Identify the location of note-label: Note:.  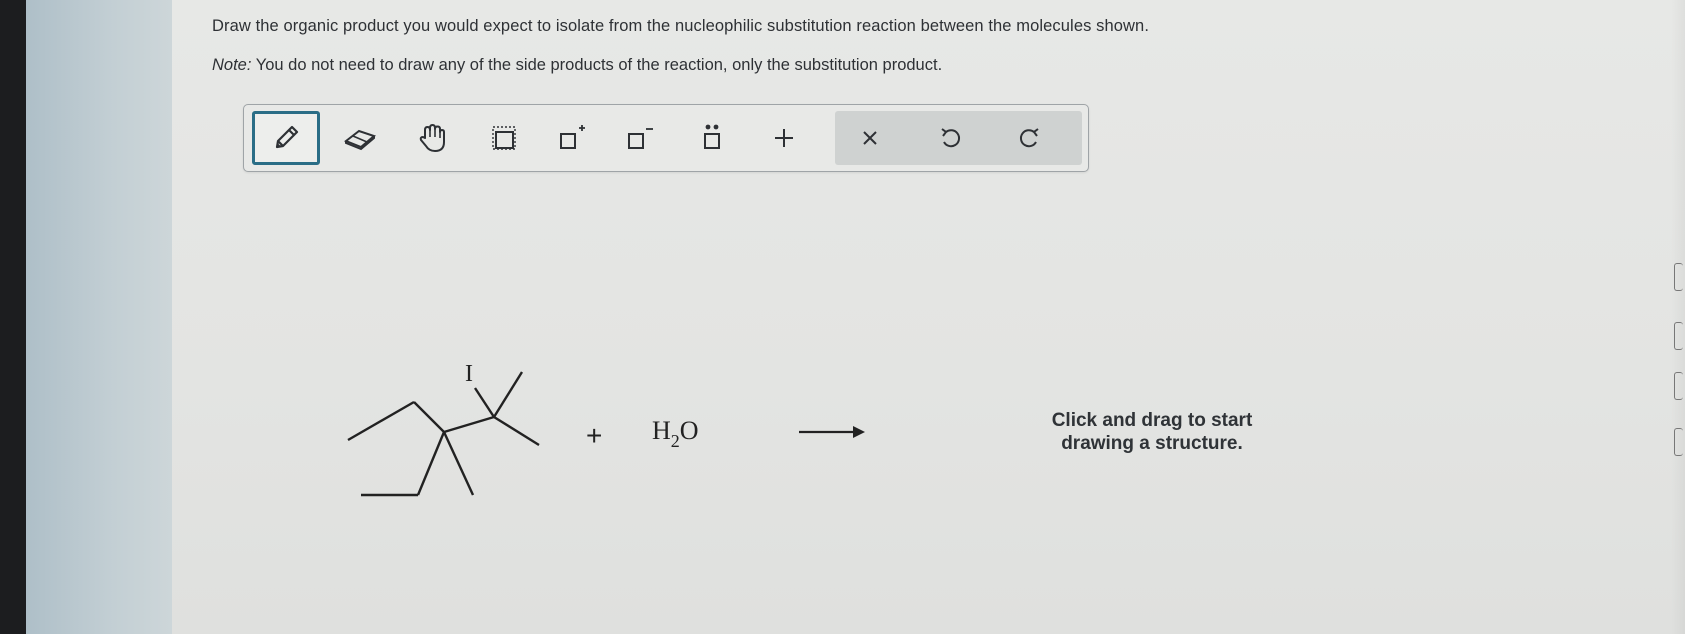
(232, 65).